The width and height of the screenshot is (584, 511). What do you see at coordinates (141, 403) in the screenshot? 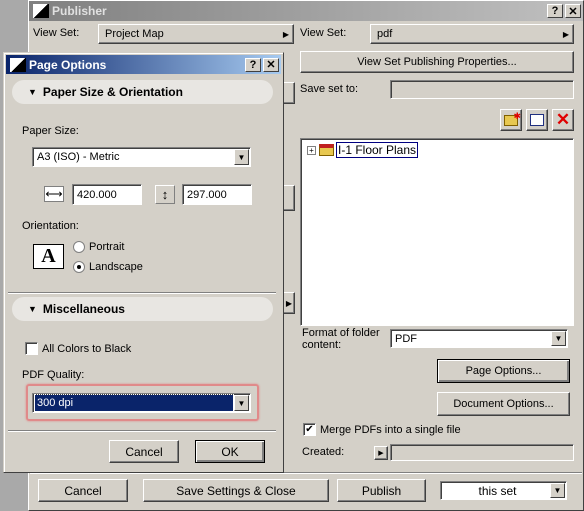
I see `pdf-quality-select: 300 dpi ▼` at bounding box center [141, 403].